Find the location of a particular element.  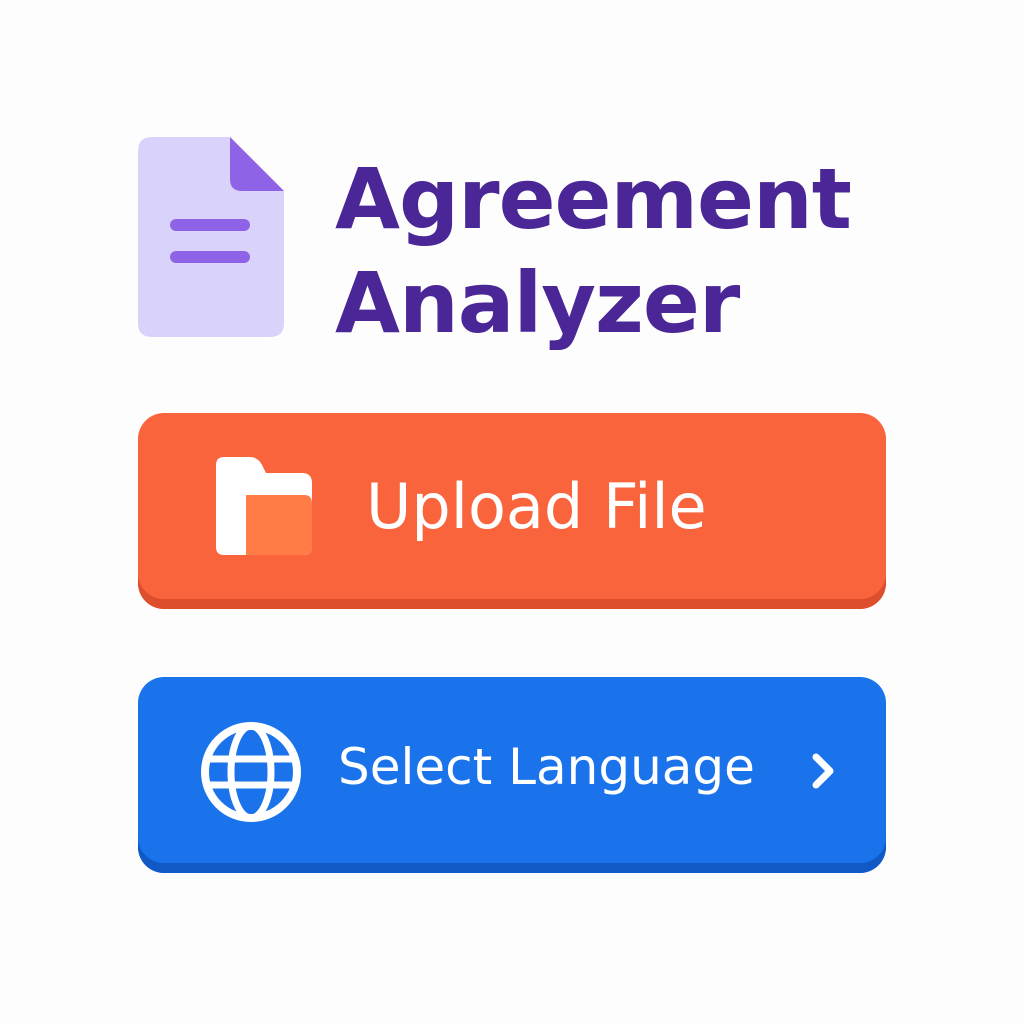

folder-front is located at coordinates (279, 525).